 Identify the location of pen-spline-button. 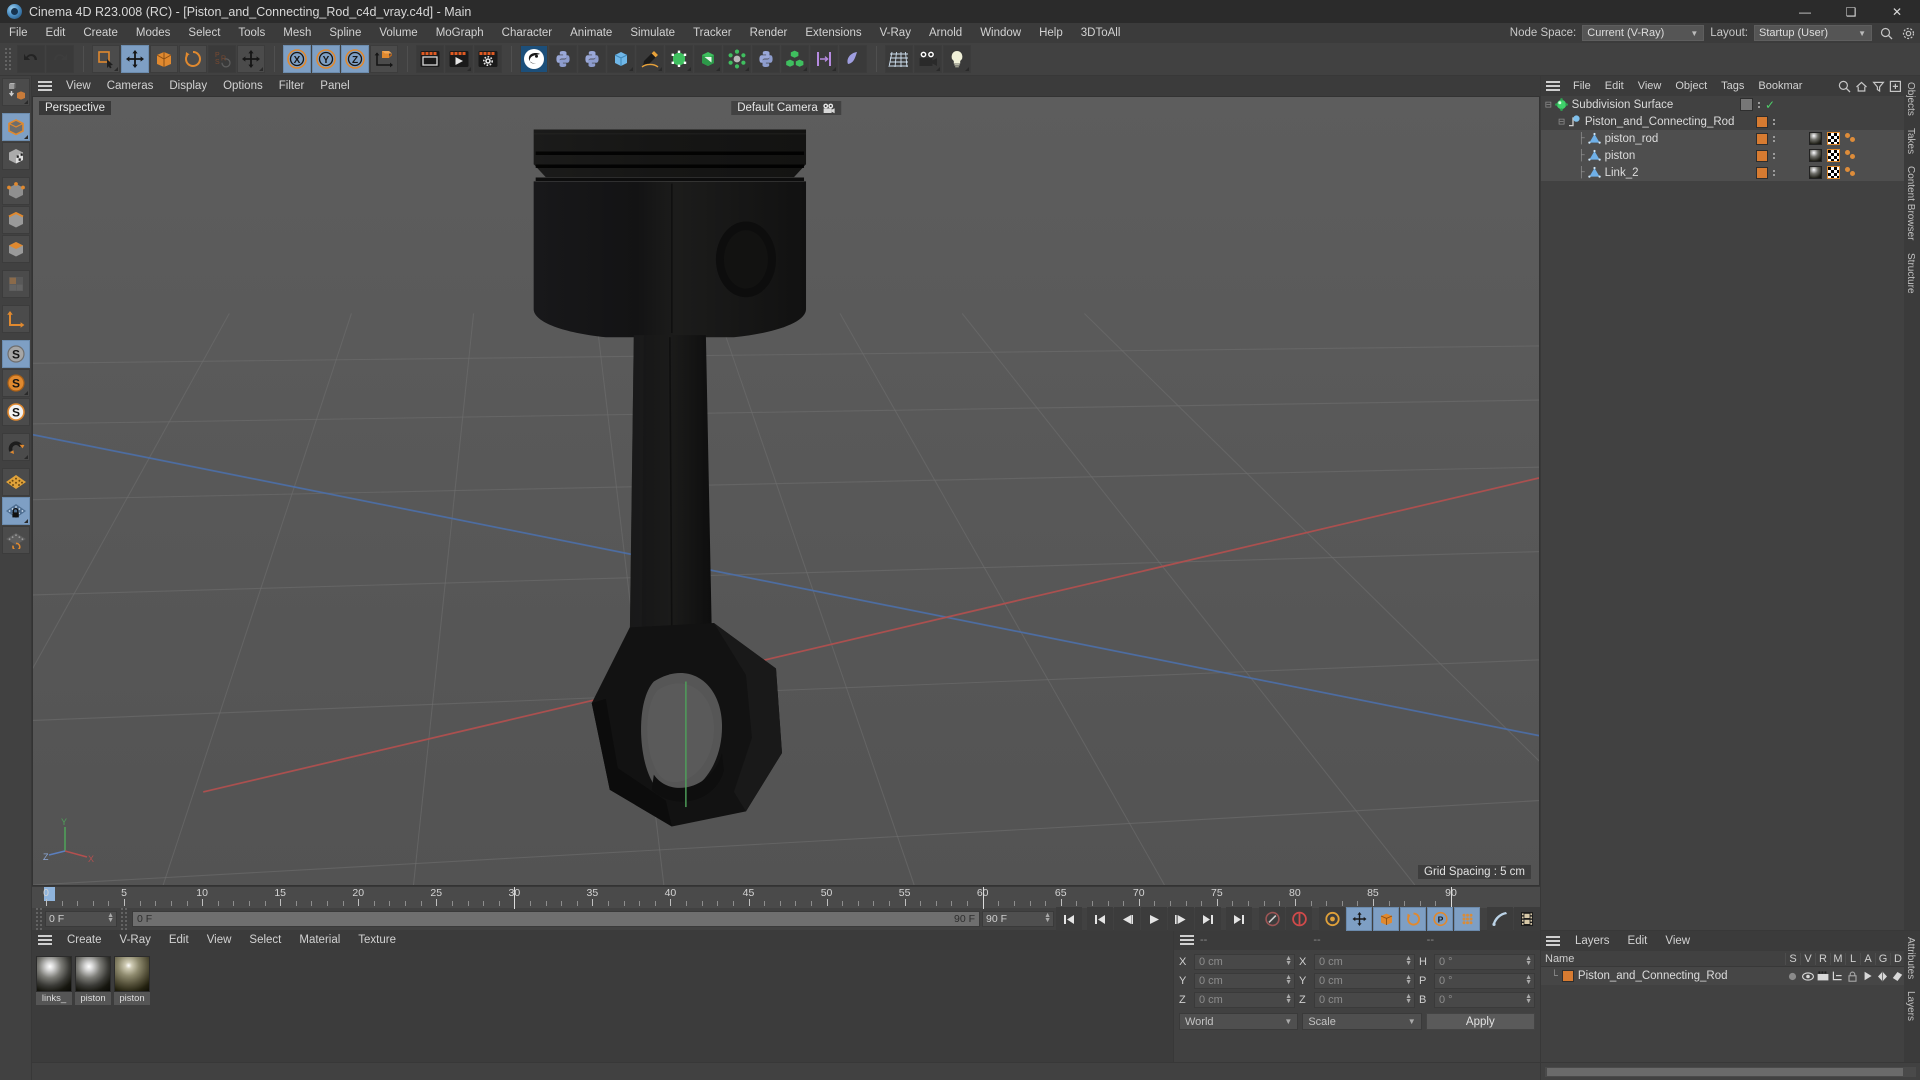
(650, 59).